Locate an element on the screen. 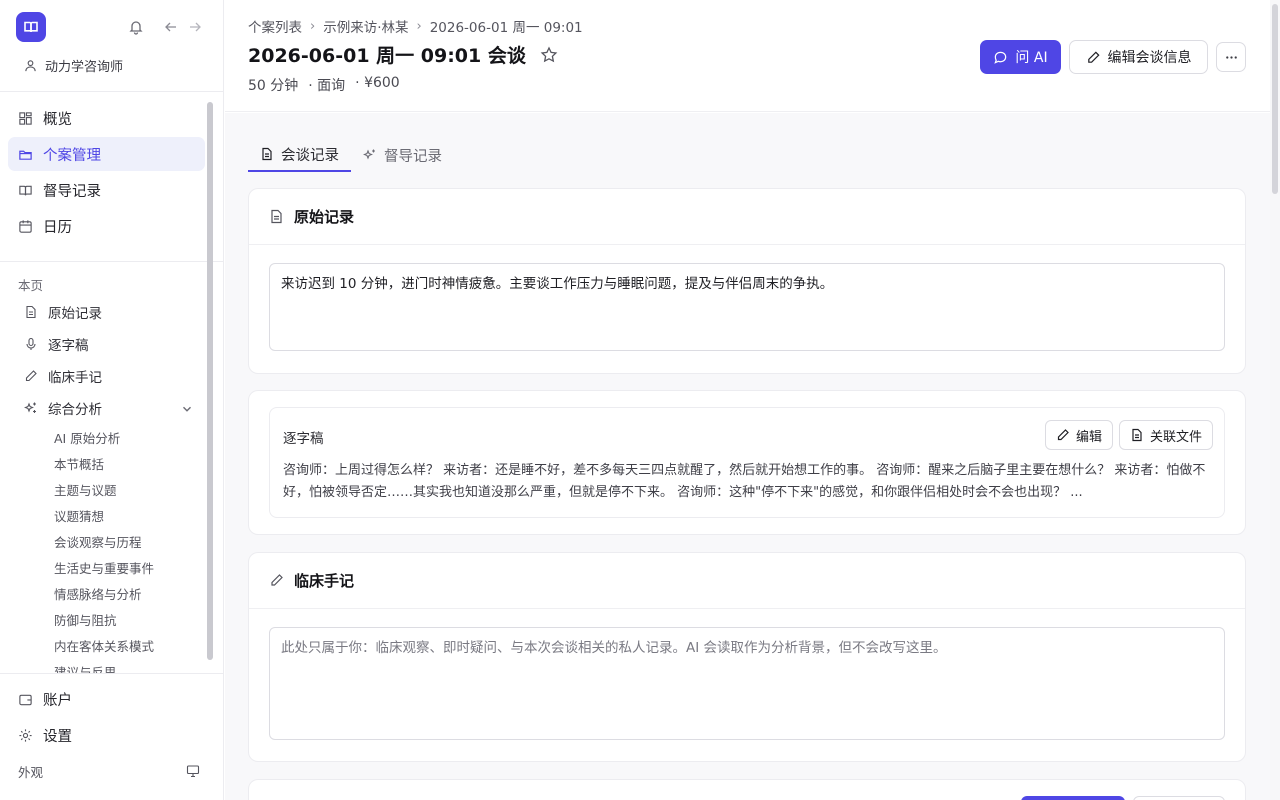 This screenshot has height=800, width=1280. user-role-label: 动力学咨询师 is located at coordinates (84, 67).